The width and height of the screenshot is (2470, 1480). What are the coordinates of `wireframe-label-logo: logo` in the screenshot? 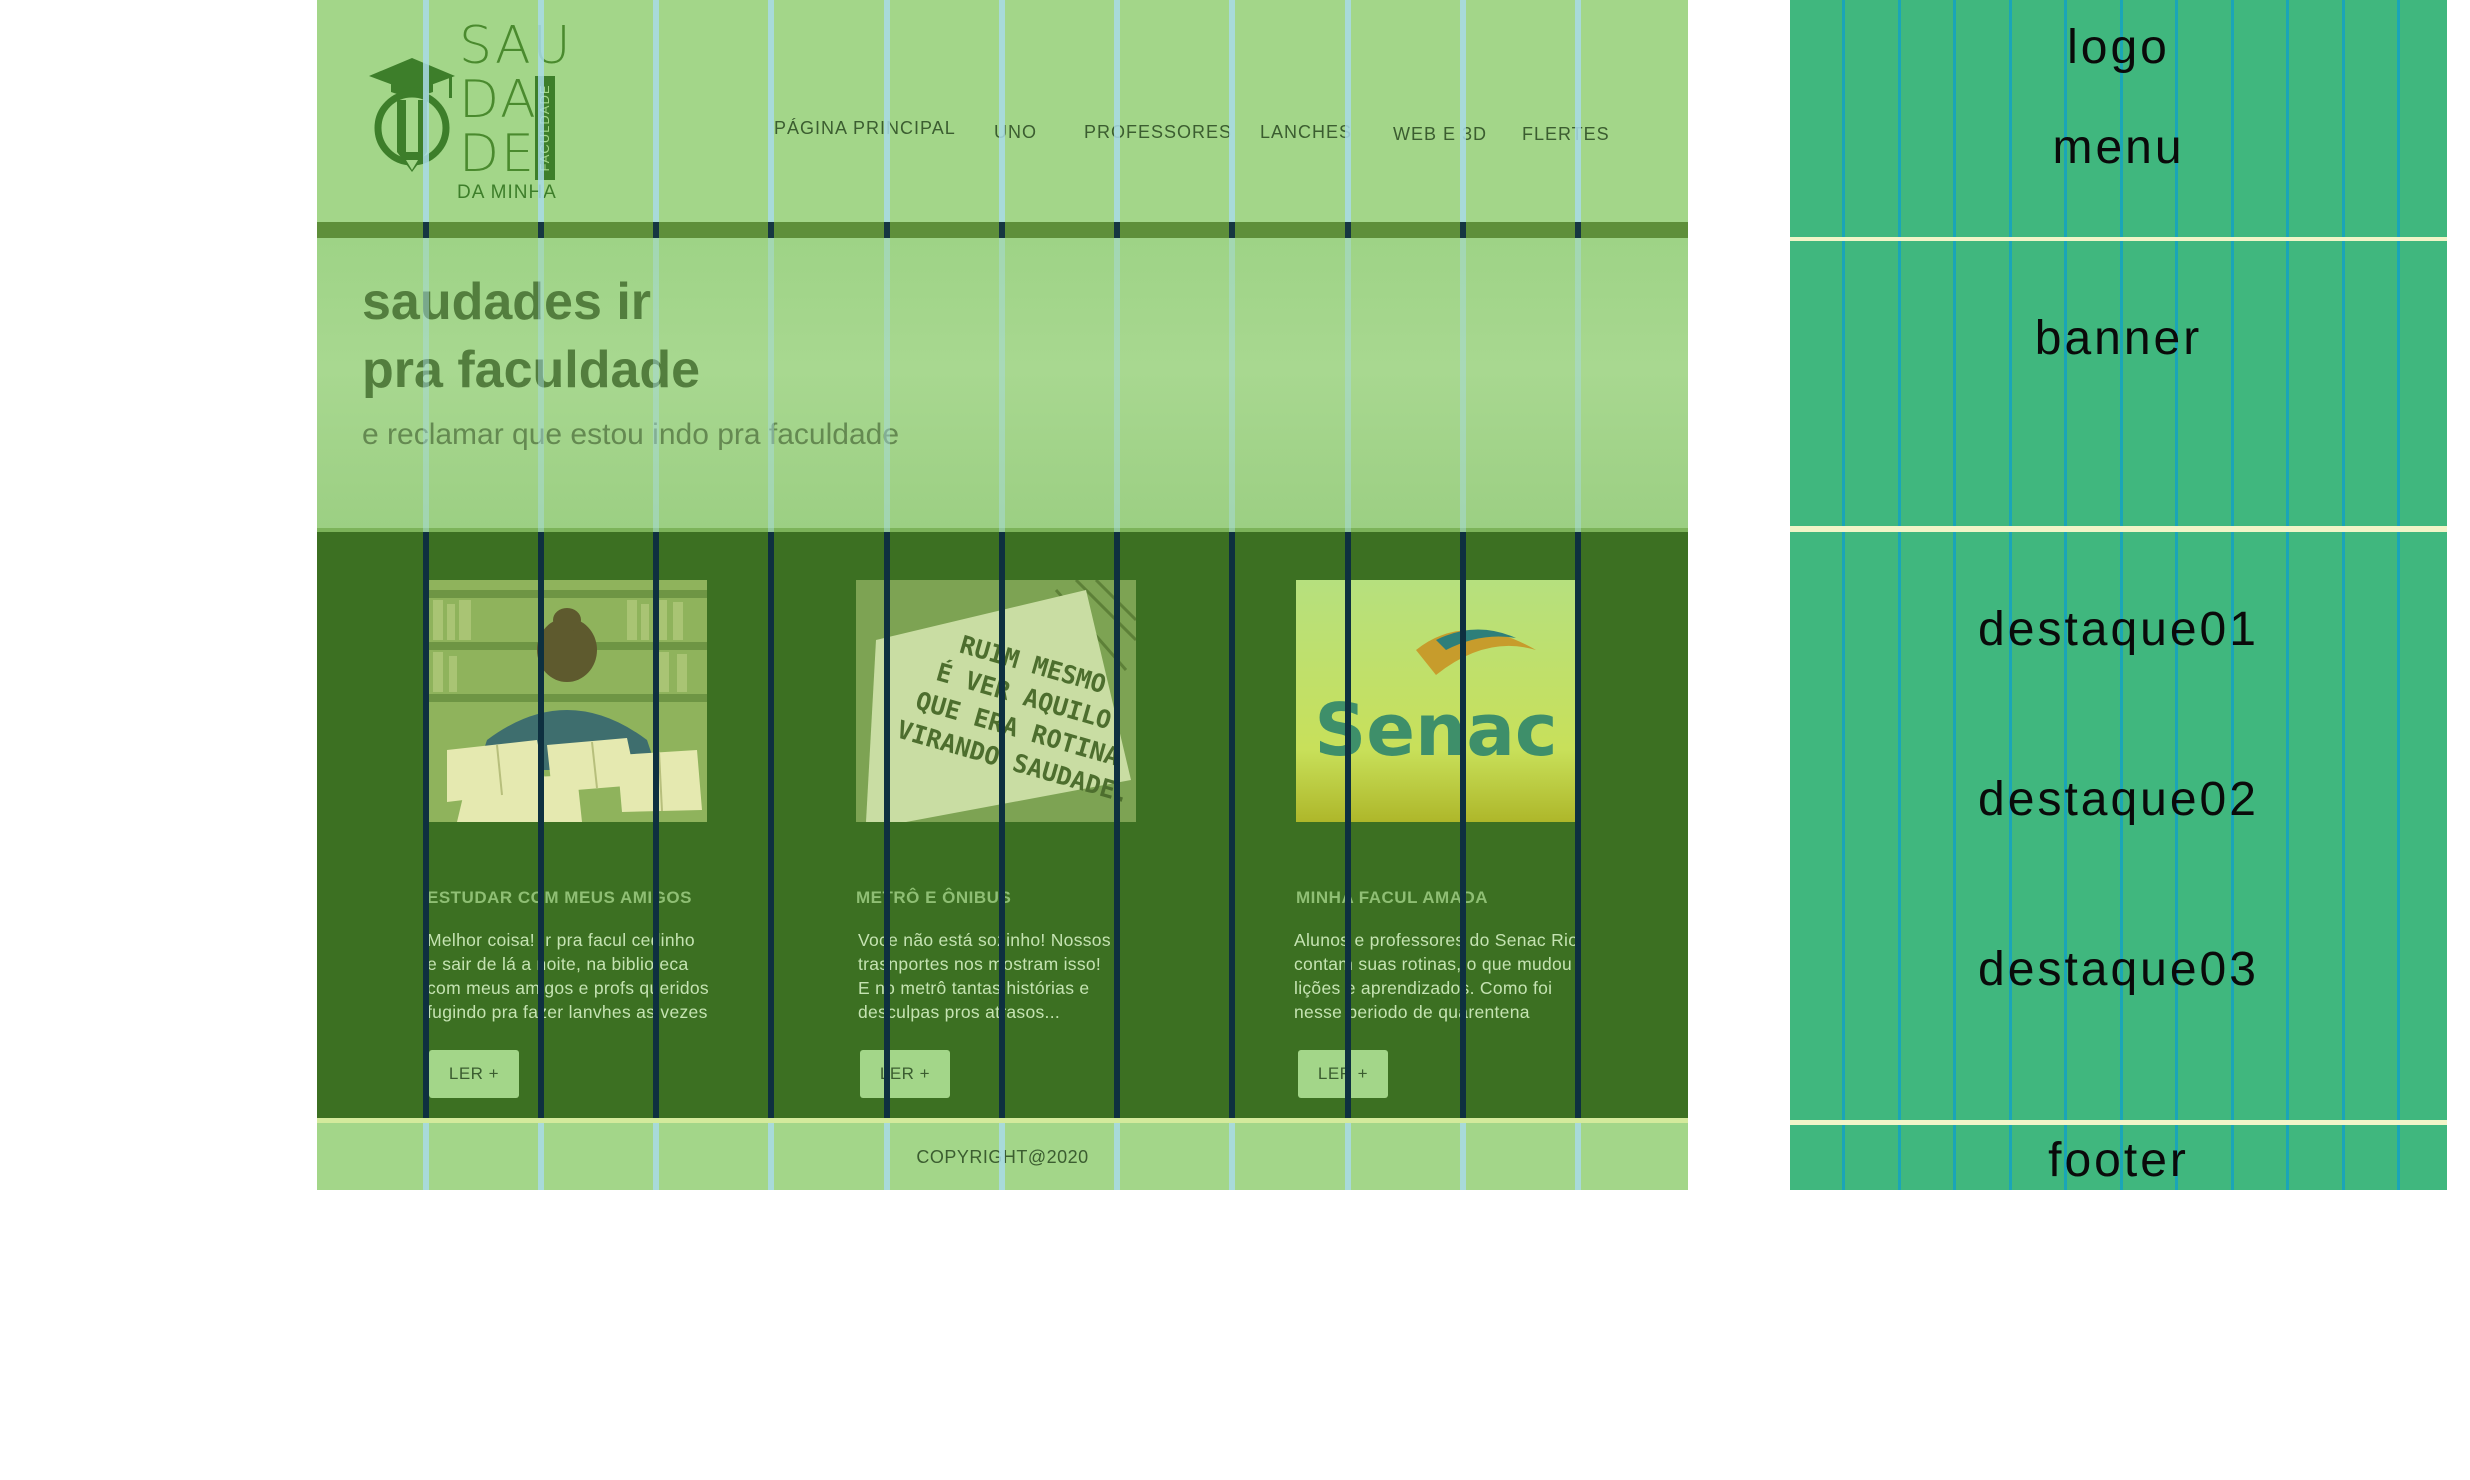 It's located at (2118, 47).